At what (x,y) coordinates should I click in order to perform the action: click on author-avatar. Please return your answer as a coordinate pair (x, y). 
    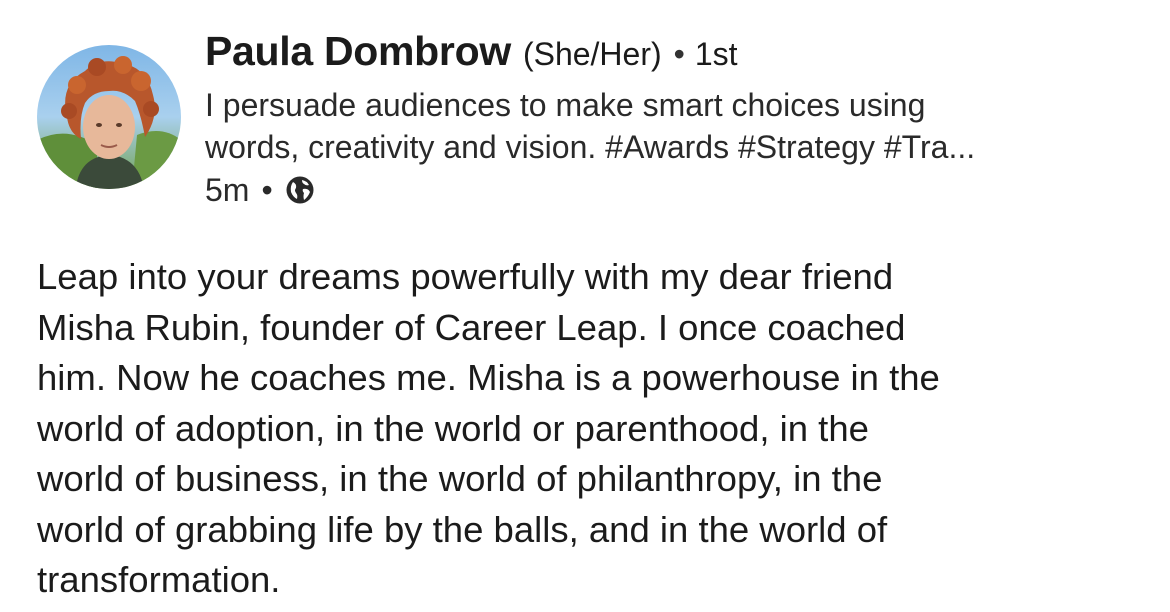
    Looking at the image, I should click on (109, 117).